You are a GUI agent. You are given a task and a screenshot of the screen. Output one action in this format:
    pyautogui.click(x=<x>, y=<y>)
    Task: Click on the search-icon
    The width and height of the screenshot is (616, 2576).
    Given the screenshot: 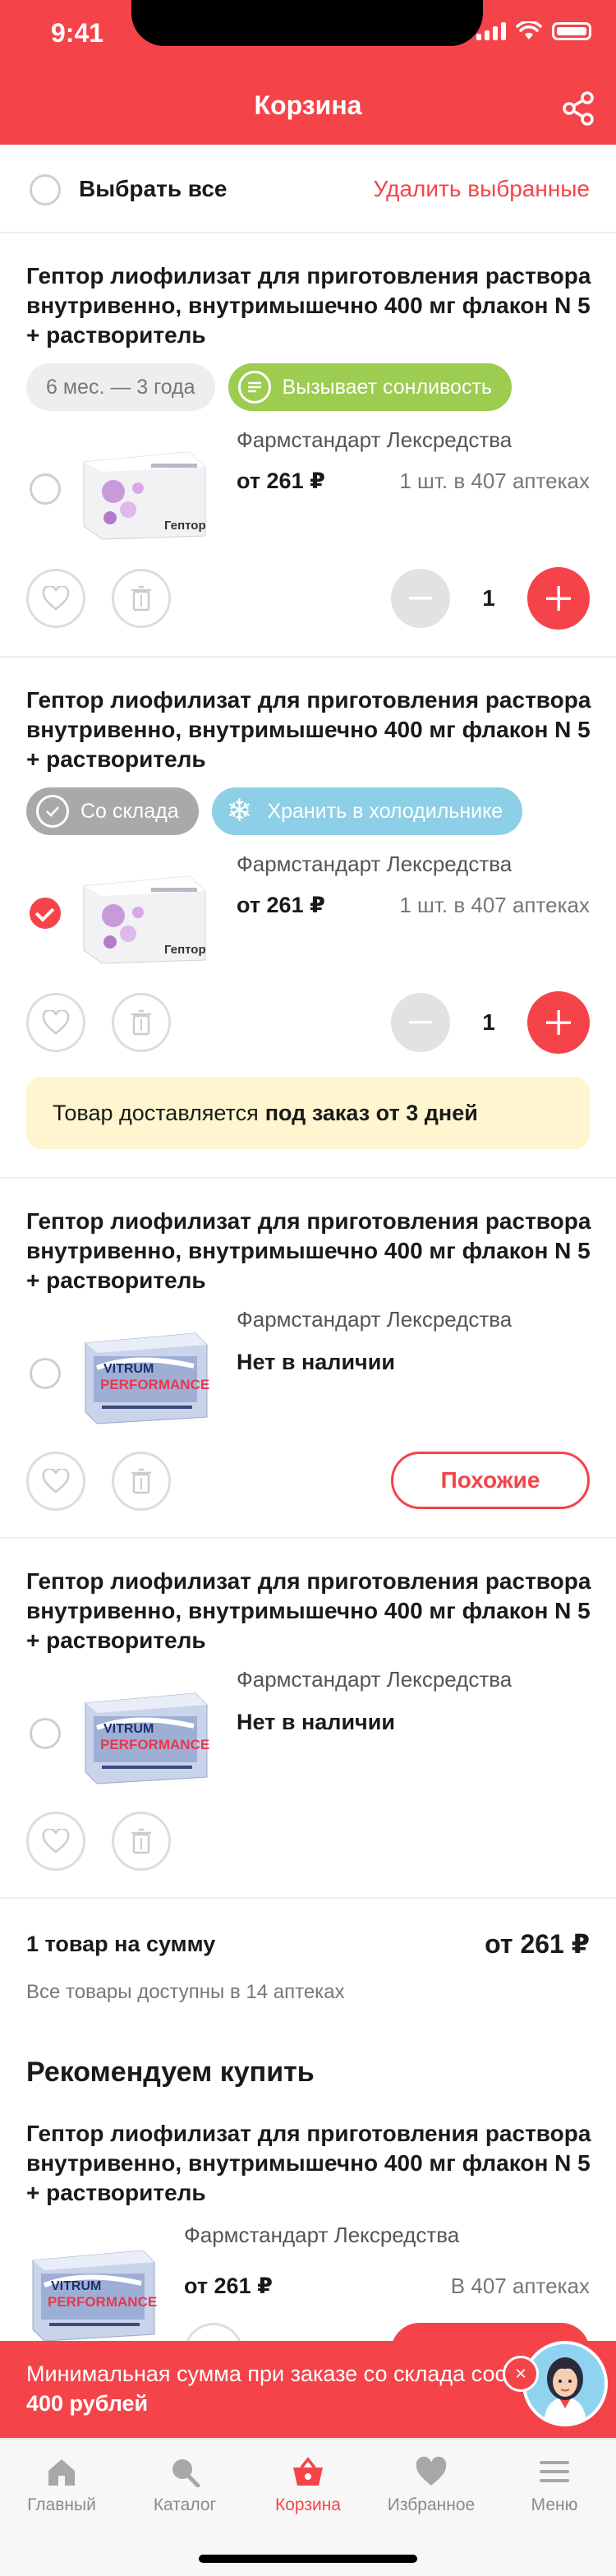 What is the action you would take?
    pyautogui.click(x=186, y=2473)
    